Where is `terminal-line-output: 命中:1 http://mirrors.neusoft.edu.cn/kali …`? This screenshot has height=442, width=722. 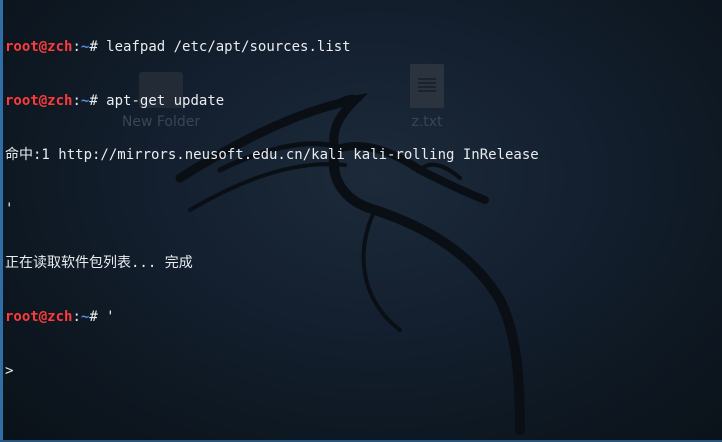 terminal-line-output: 命中:1 http://mirrors.neusoft.edu.cn/kali … is located at coordinates (272, 155).